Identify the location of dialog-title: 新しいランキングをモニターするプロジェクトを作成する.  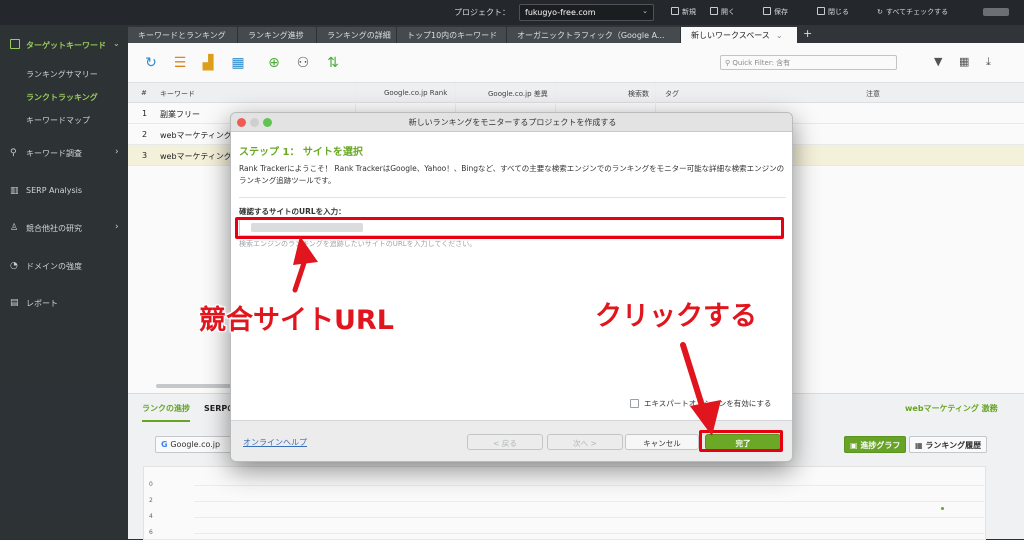
(512, 122).